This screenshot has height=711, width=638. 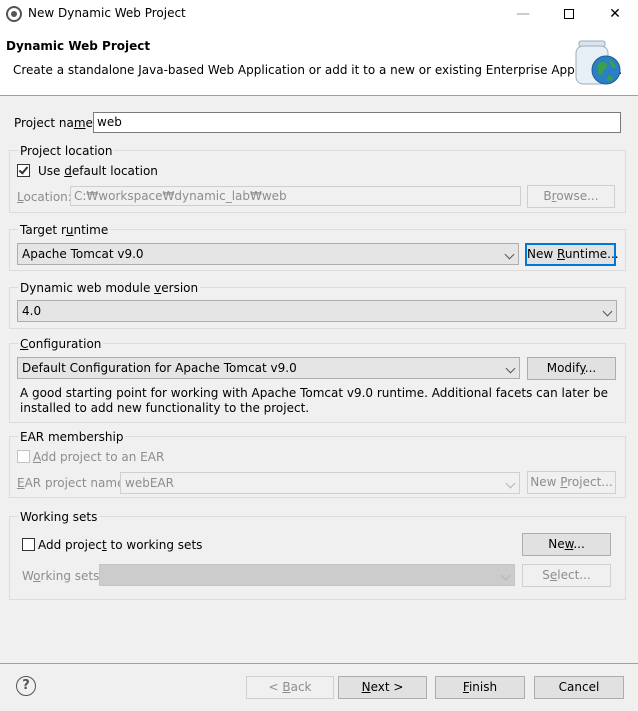 I want to click on project-name-input: web, so click(x=357, y=122).